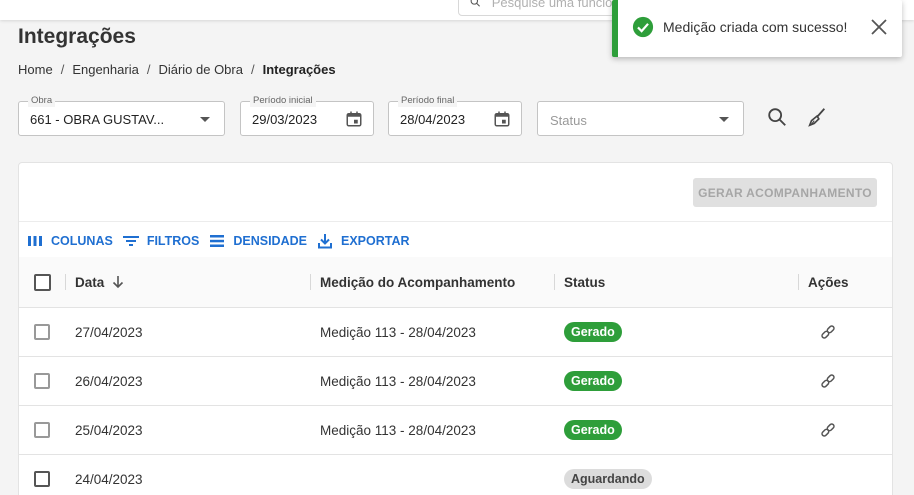 This screenshot has width=914, height=495. What do you see at coordinates (285, 119) in the screenshot?
I see `periodo-inicial-value: 29/03/2023` at bounding box center [285, 119].